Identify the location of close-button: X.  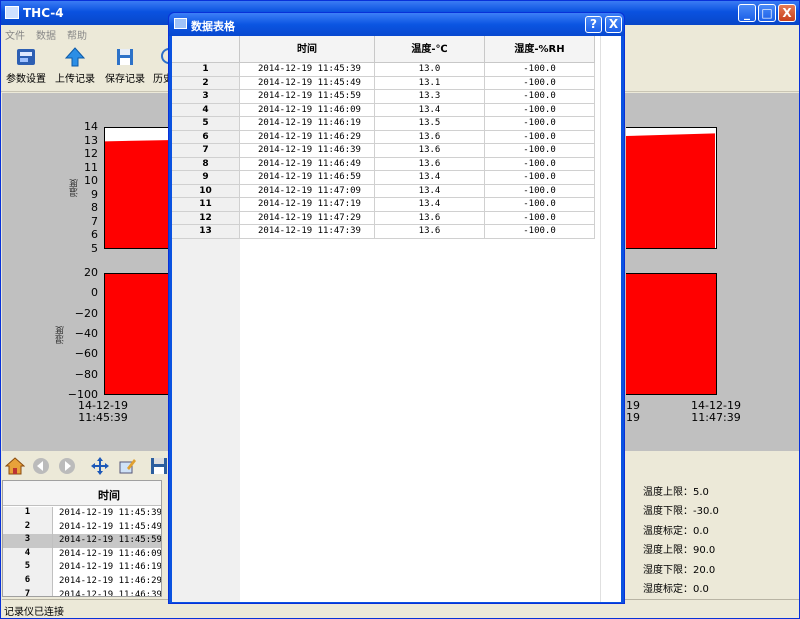
(787, 13).